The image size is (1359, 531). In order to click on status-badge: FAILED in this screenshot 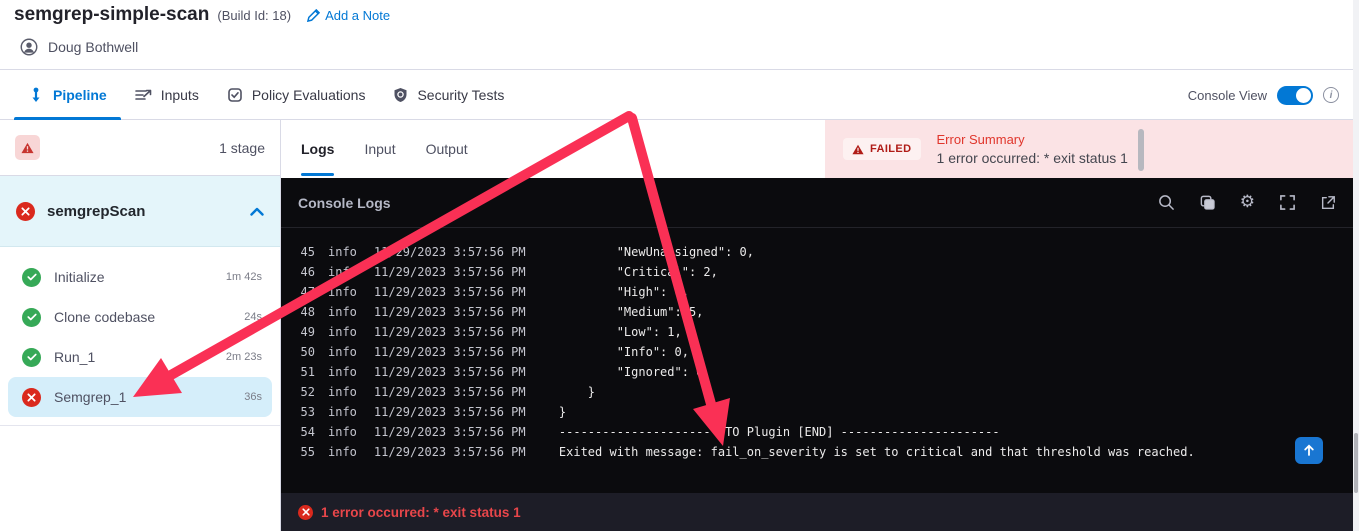, I will do `click(882, 149)`.